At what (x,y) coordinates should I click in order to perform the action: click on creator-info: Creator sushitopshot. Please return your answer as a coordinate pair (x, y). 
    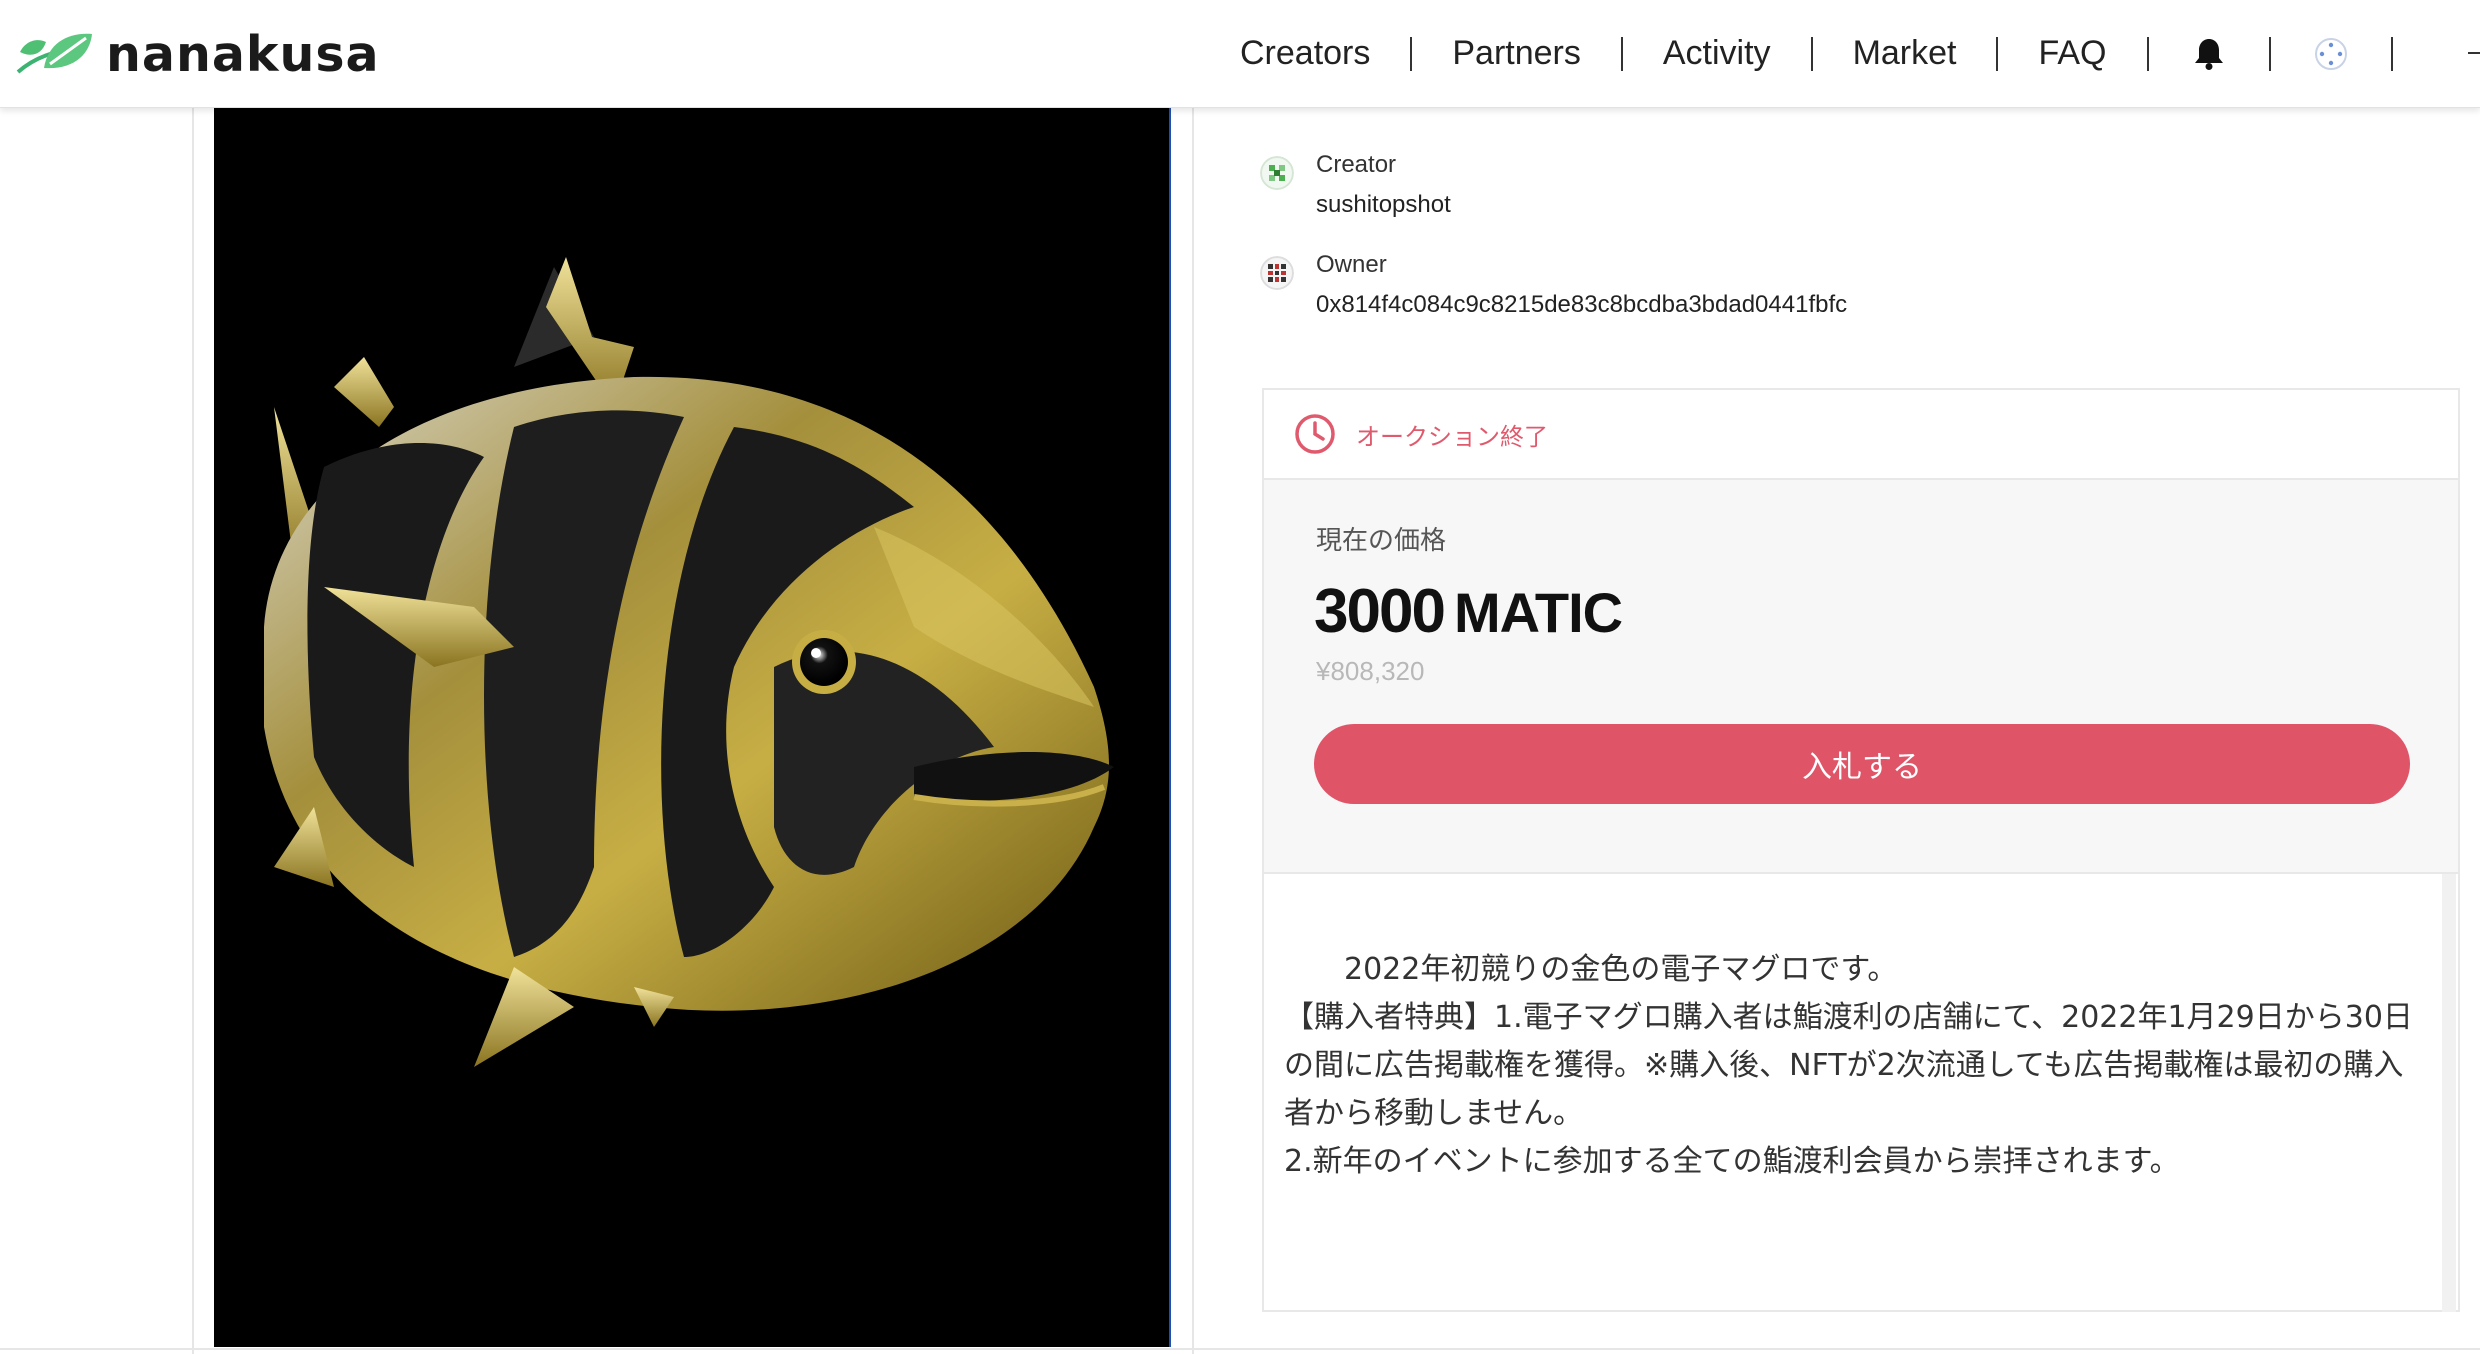
    Looking at the image, I should click on (1355, 185).